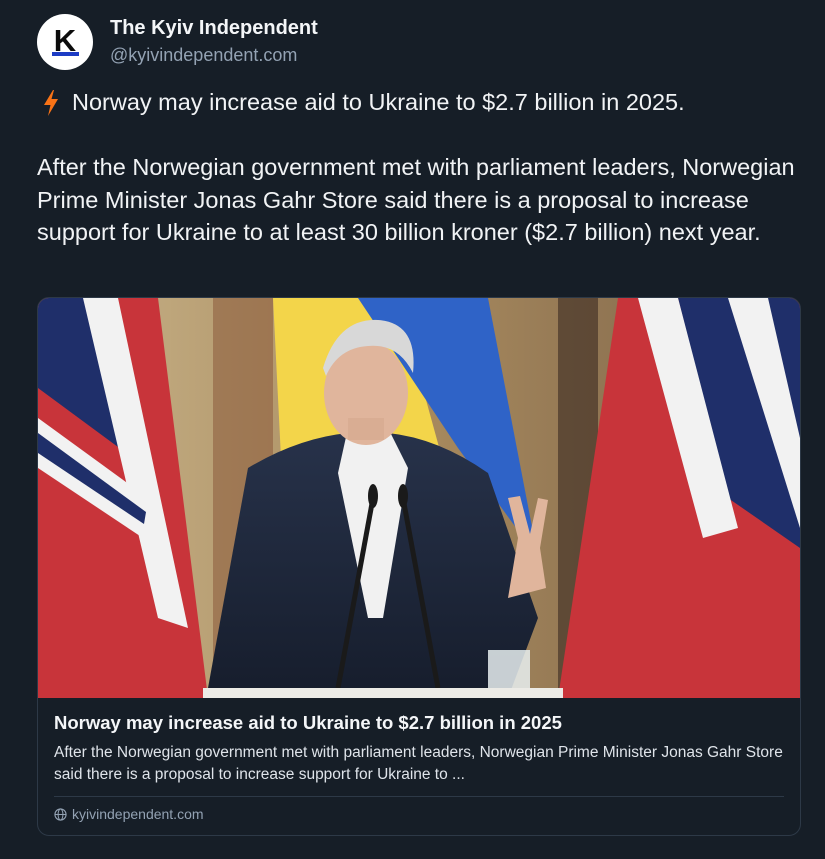 This screenshot has height=859, width=825. I want to click on avatar-letter: K, so click(65, 40).